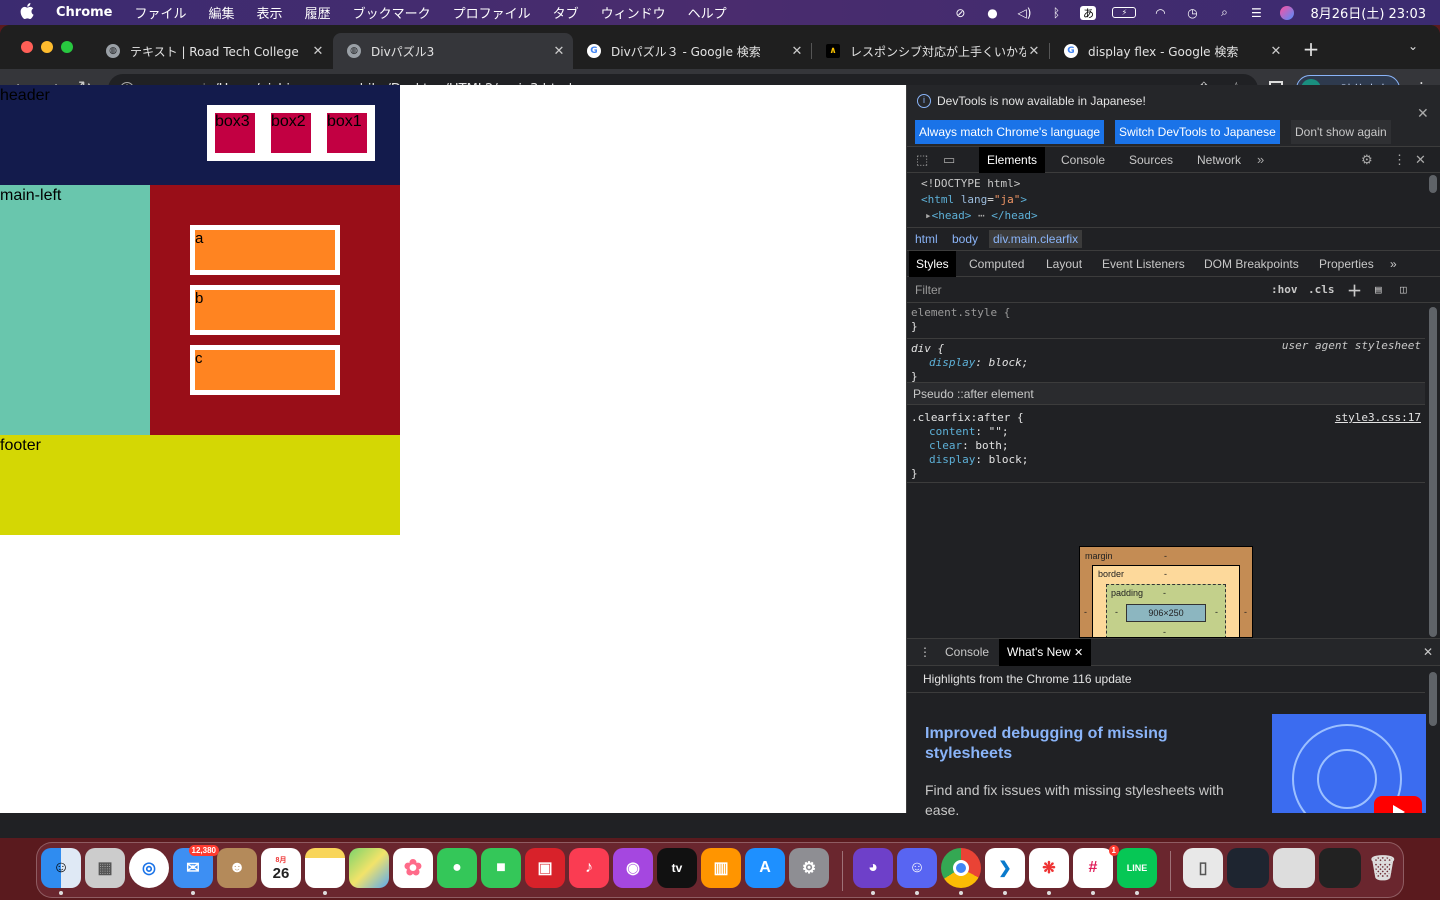  Describe the element at coordinates (1088, 12) in the screenshot. I see `input-method-icon: あ` at that location.